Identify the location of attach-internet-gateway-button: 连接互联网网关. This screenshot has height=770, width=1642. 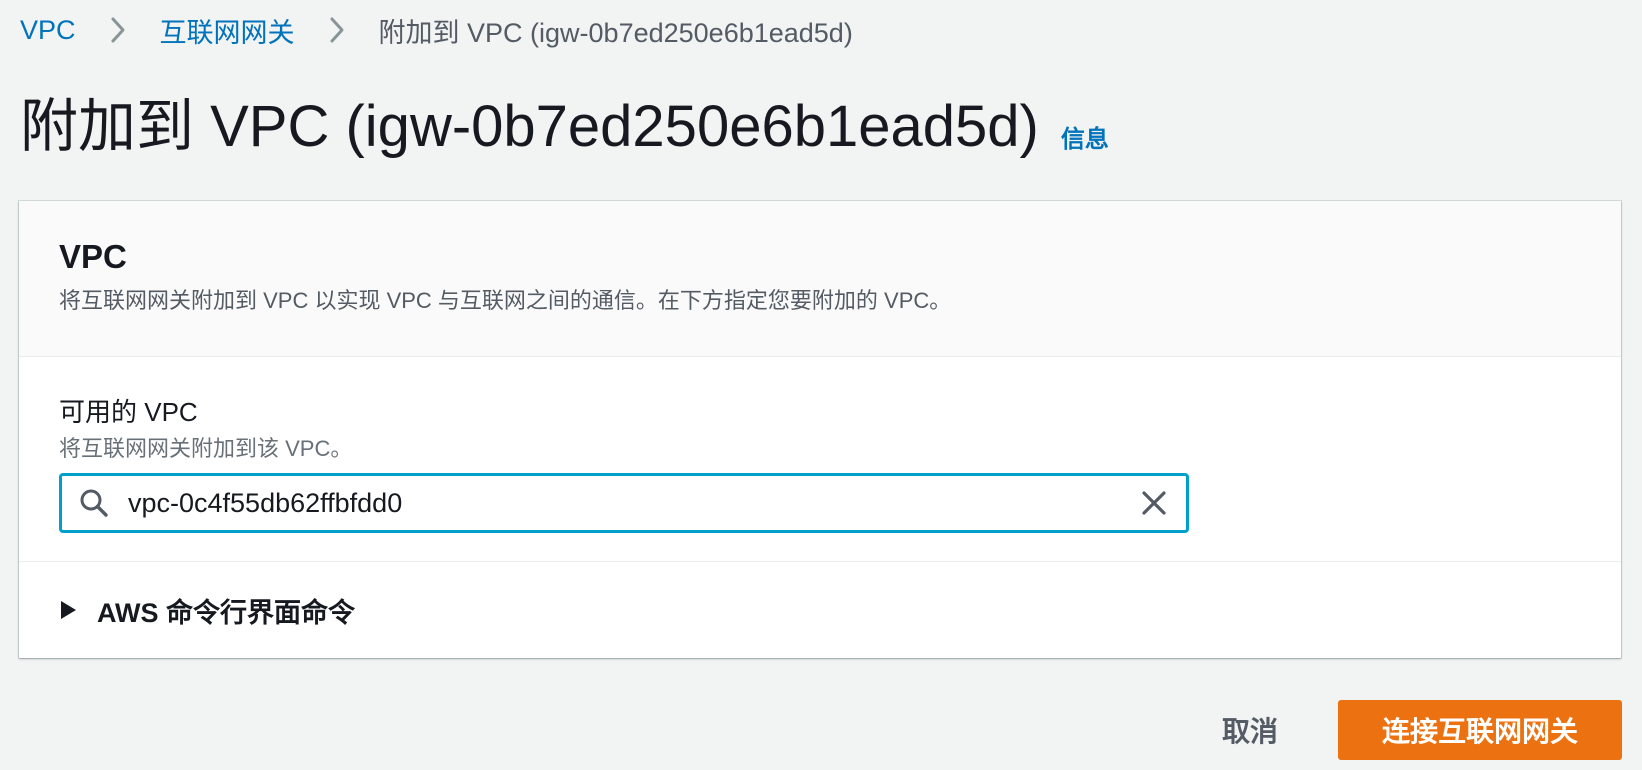
(1480, 730).